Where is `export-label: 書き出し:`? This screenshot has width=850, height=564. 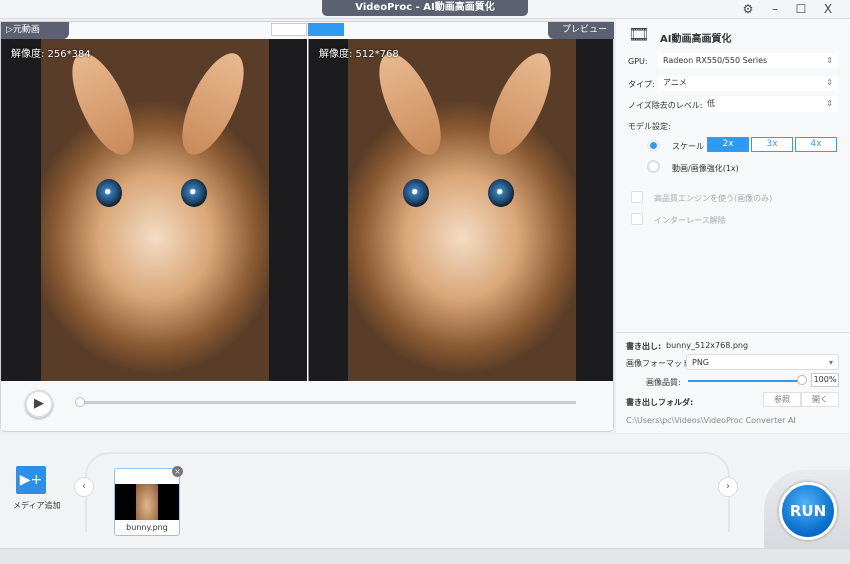
export-label: 書き出し: is located at coordinates (644, 346).